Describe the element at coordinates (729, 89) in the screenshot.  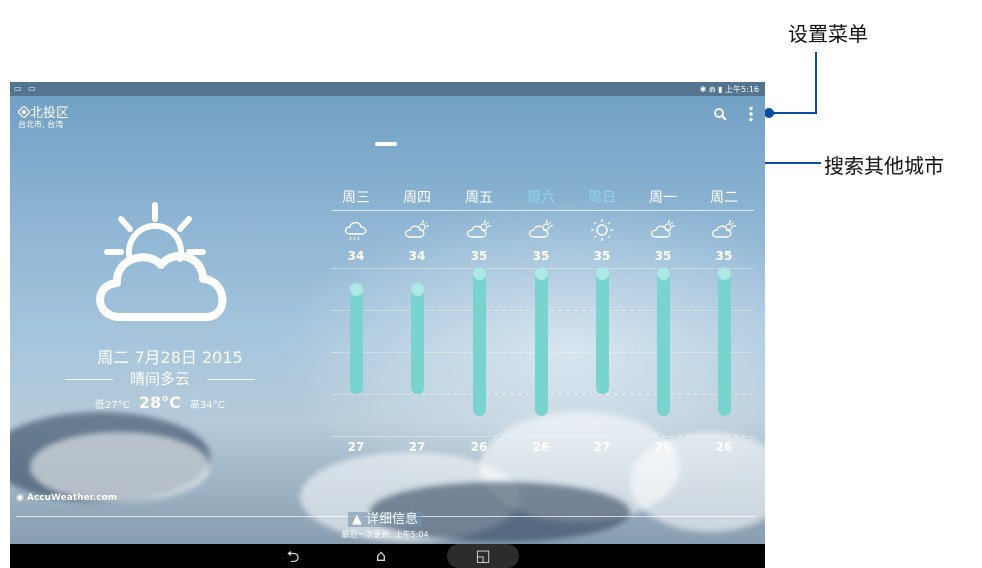
I see `status-clock: ✱ ⋒ ▮ 上午5:16` at that location.